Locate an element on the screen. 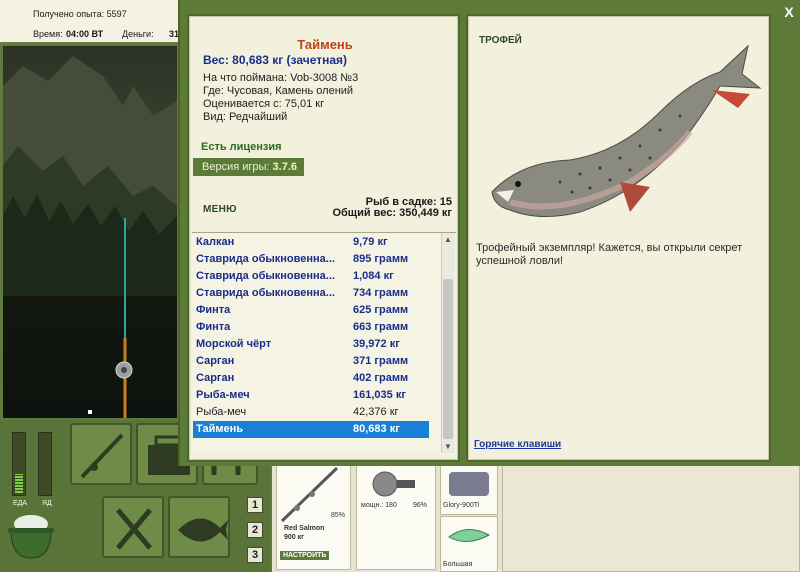  poison-label: ЯД is located at coordinates (47, 503).